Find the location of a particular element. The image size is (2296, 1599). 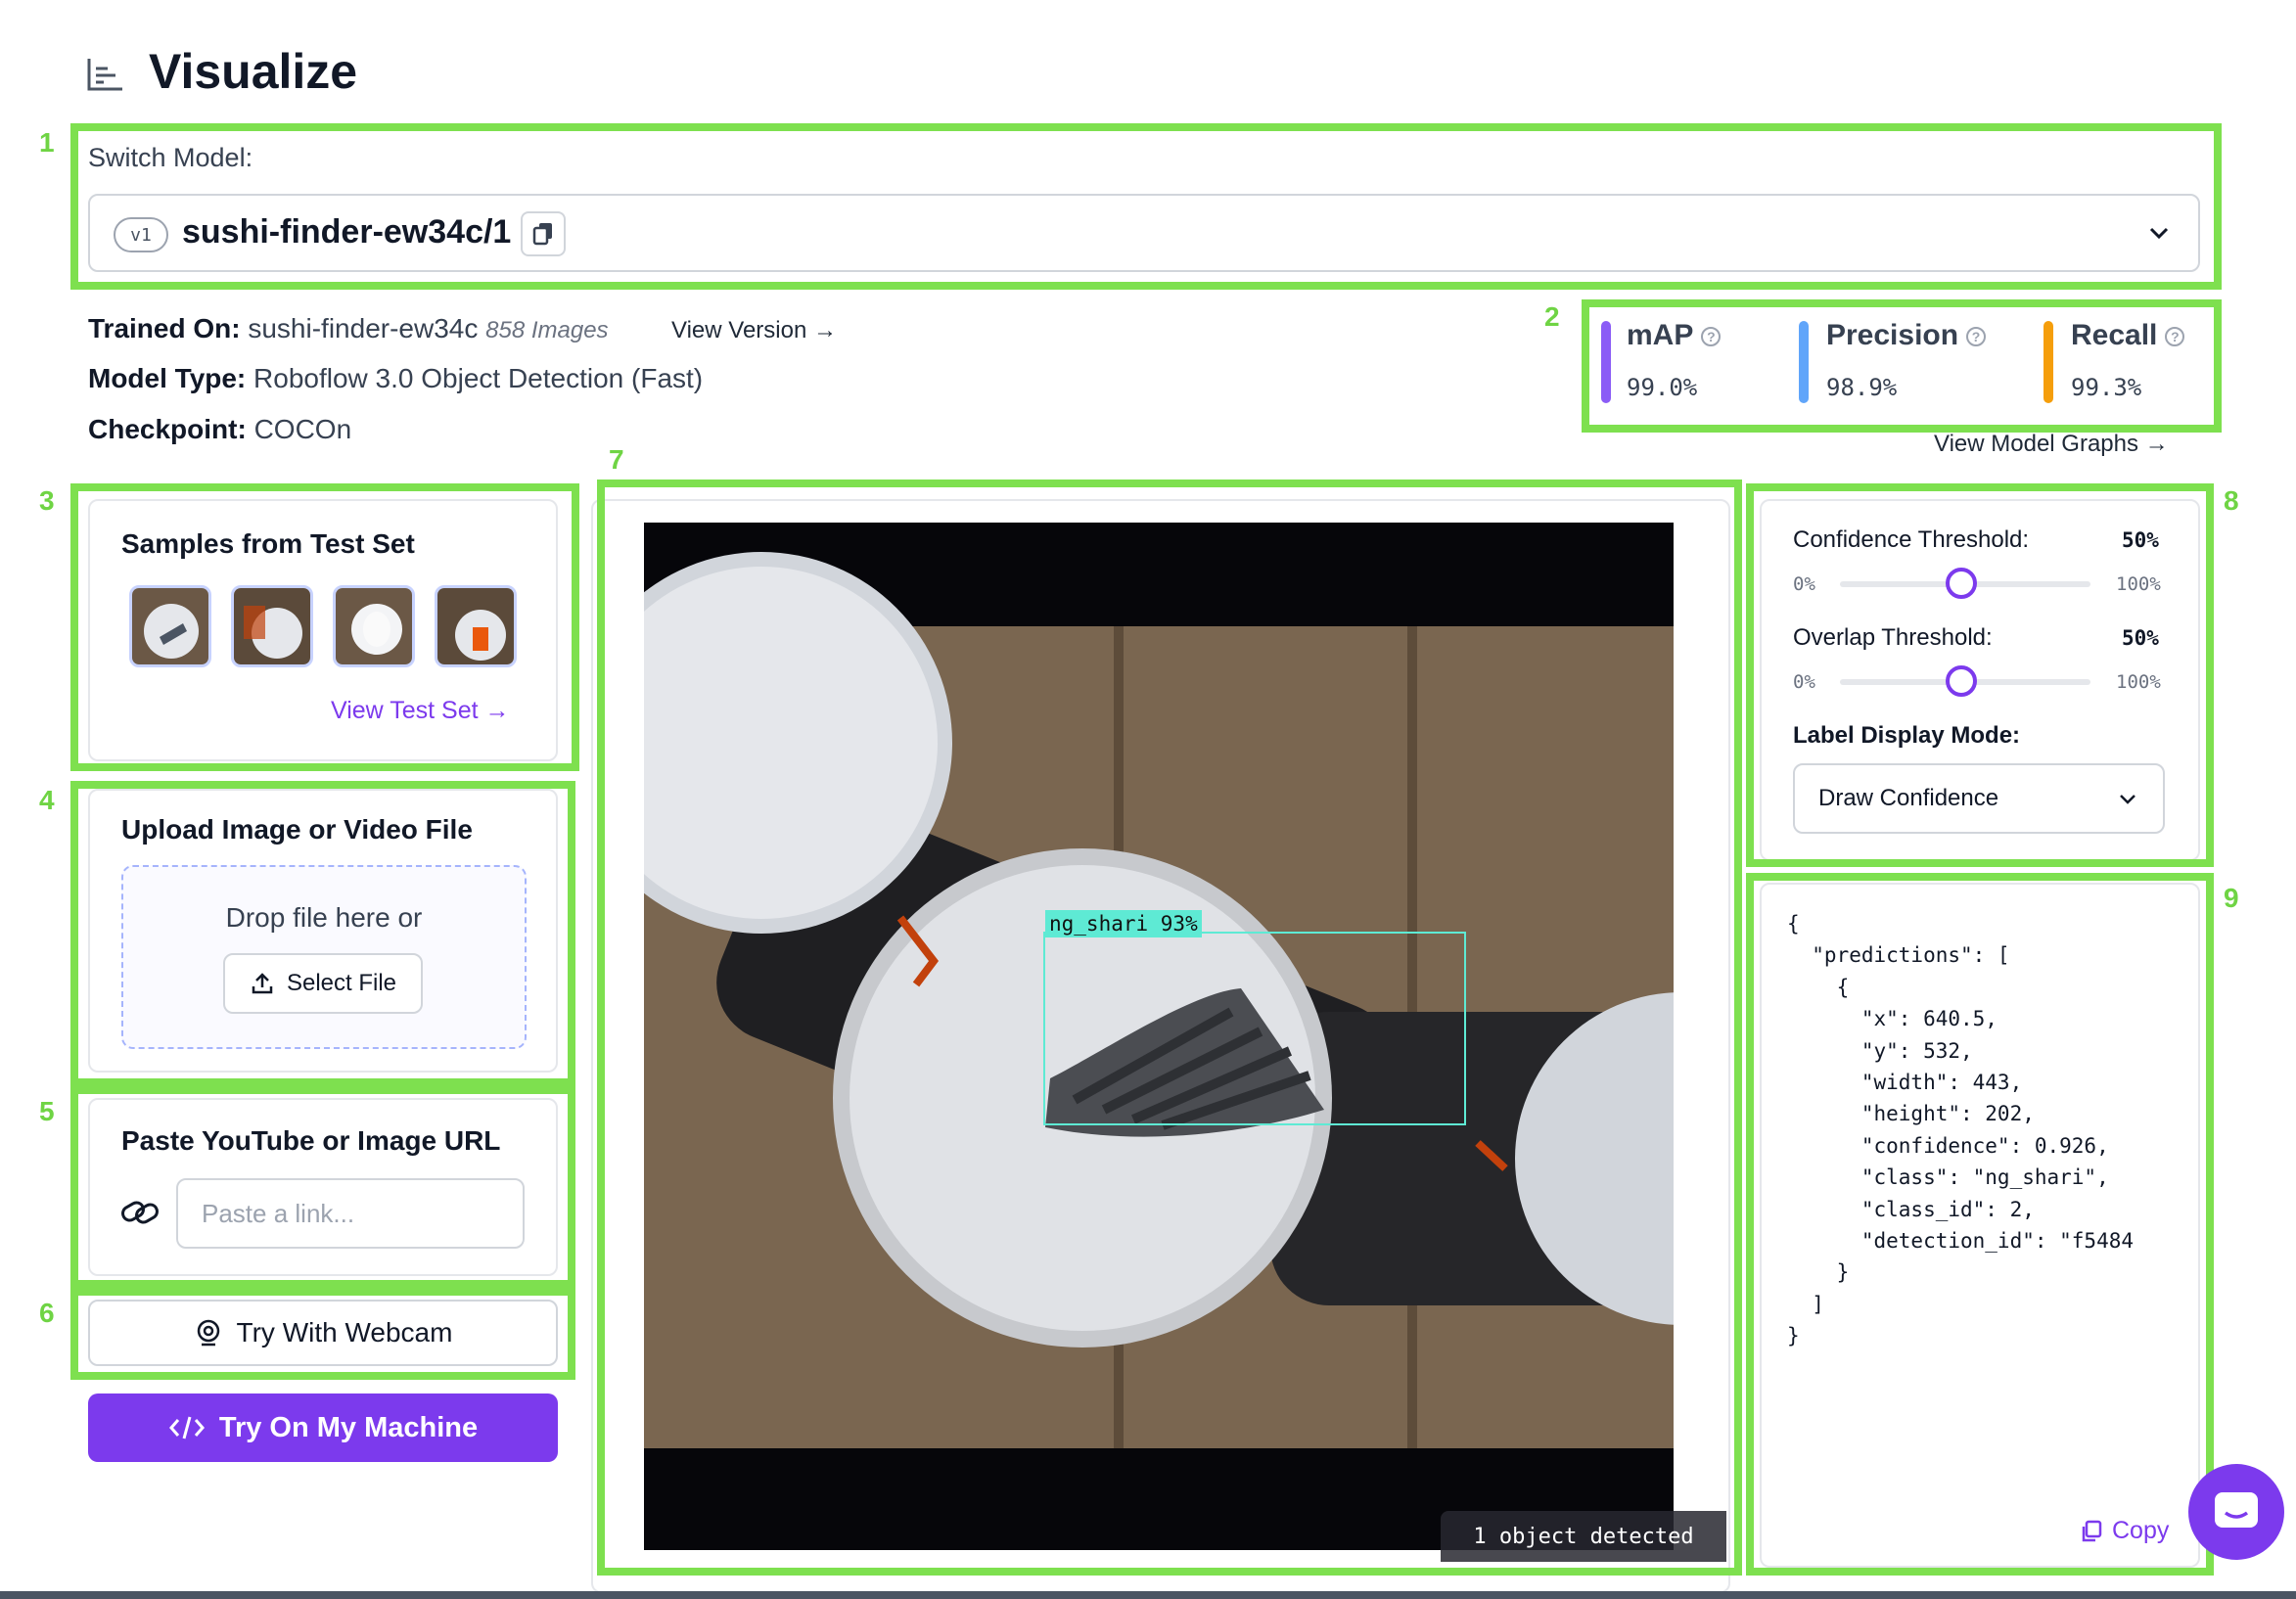

checkpoint-row: Checkpoint: COCOn is located at coordinates (219, 429).